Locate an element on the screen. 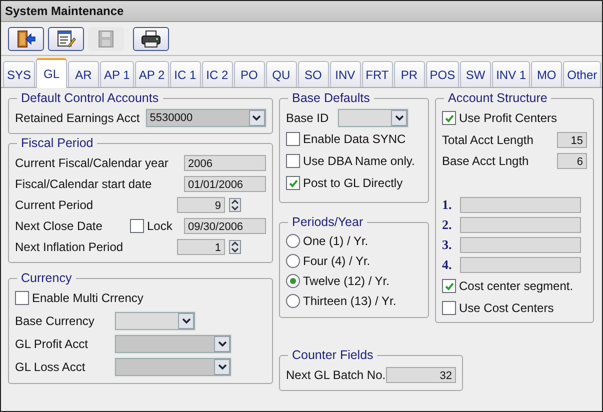  tab: GL is located at coordinates (52, 73).